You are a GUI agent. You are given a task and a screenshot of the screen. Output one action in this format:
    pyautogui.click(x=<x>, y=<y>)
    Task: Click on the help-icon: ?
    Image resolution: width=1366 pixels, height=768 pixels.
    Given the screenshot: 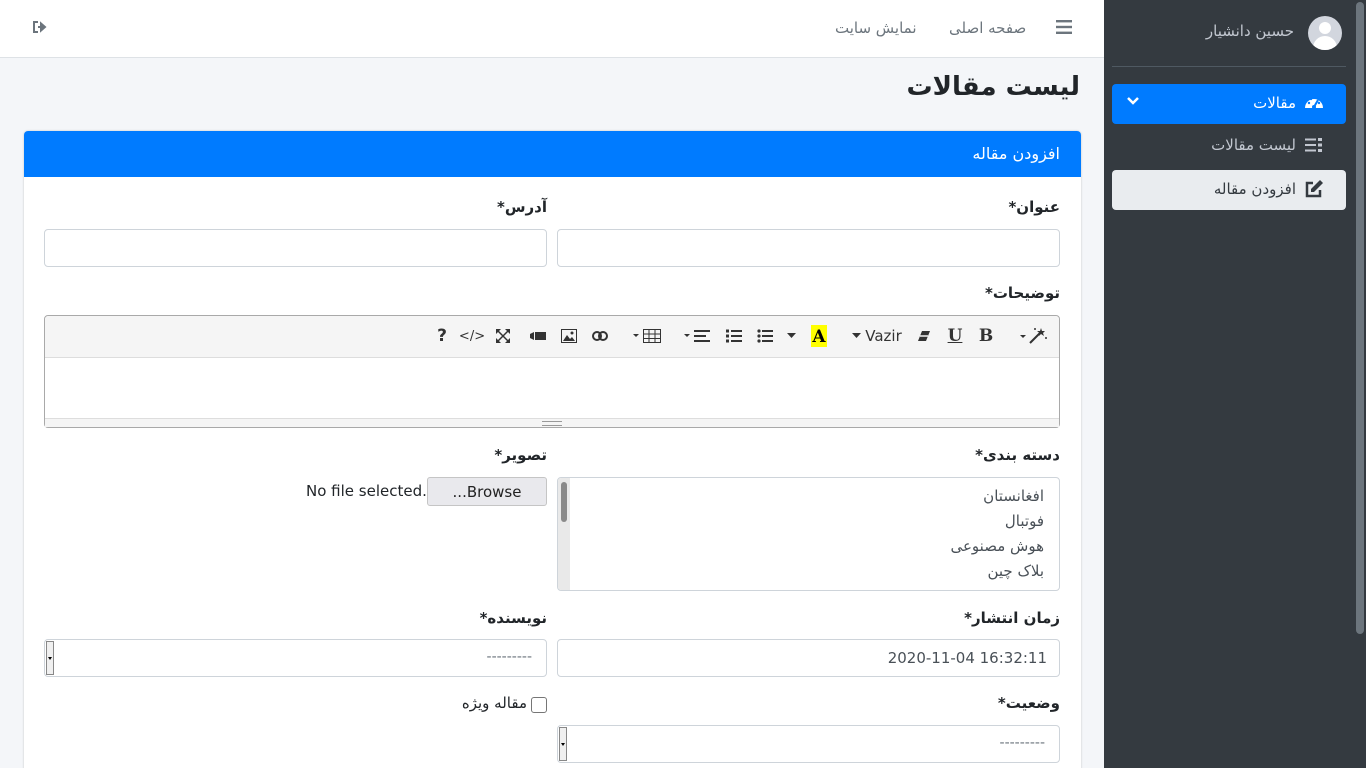 What is the action you would take?
    pyautogui.click(x=442, y=336)
    